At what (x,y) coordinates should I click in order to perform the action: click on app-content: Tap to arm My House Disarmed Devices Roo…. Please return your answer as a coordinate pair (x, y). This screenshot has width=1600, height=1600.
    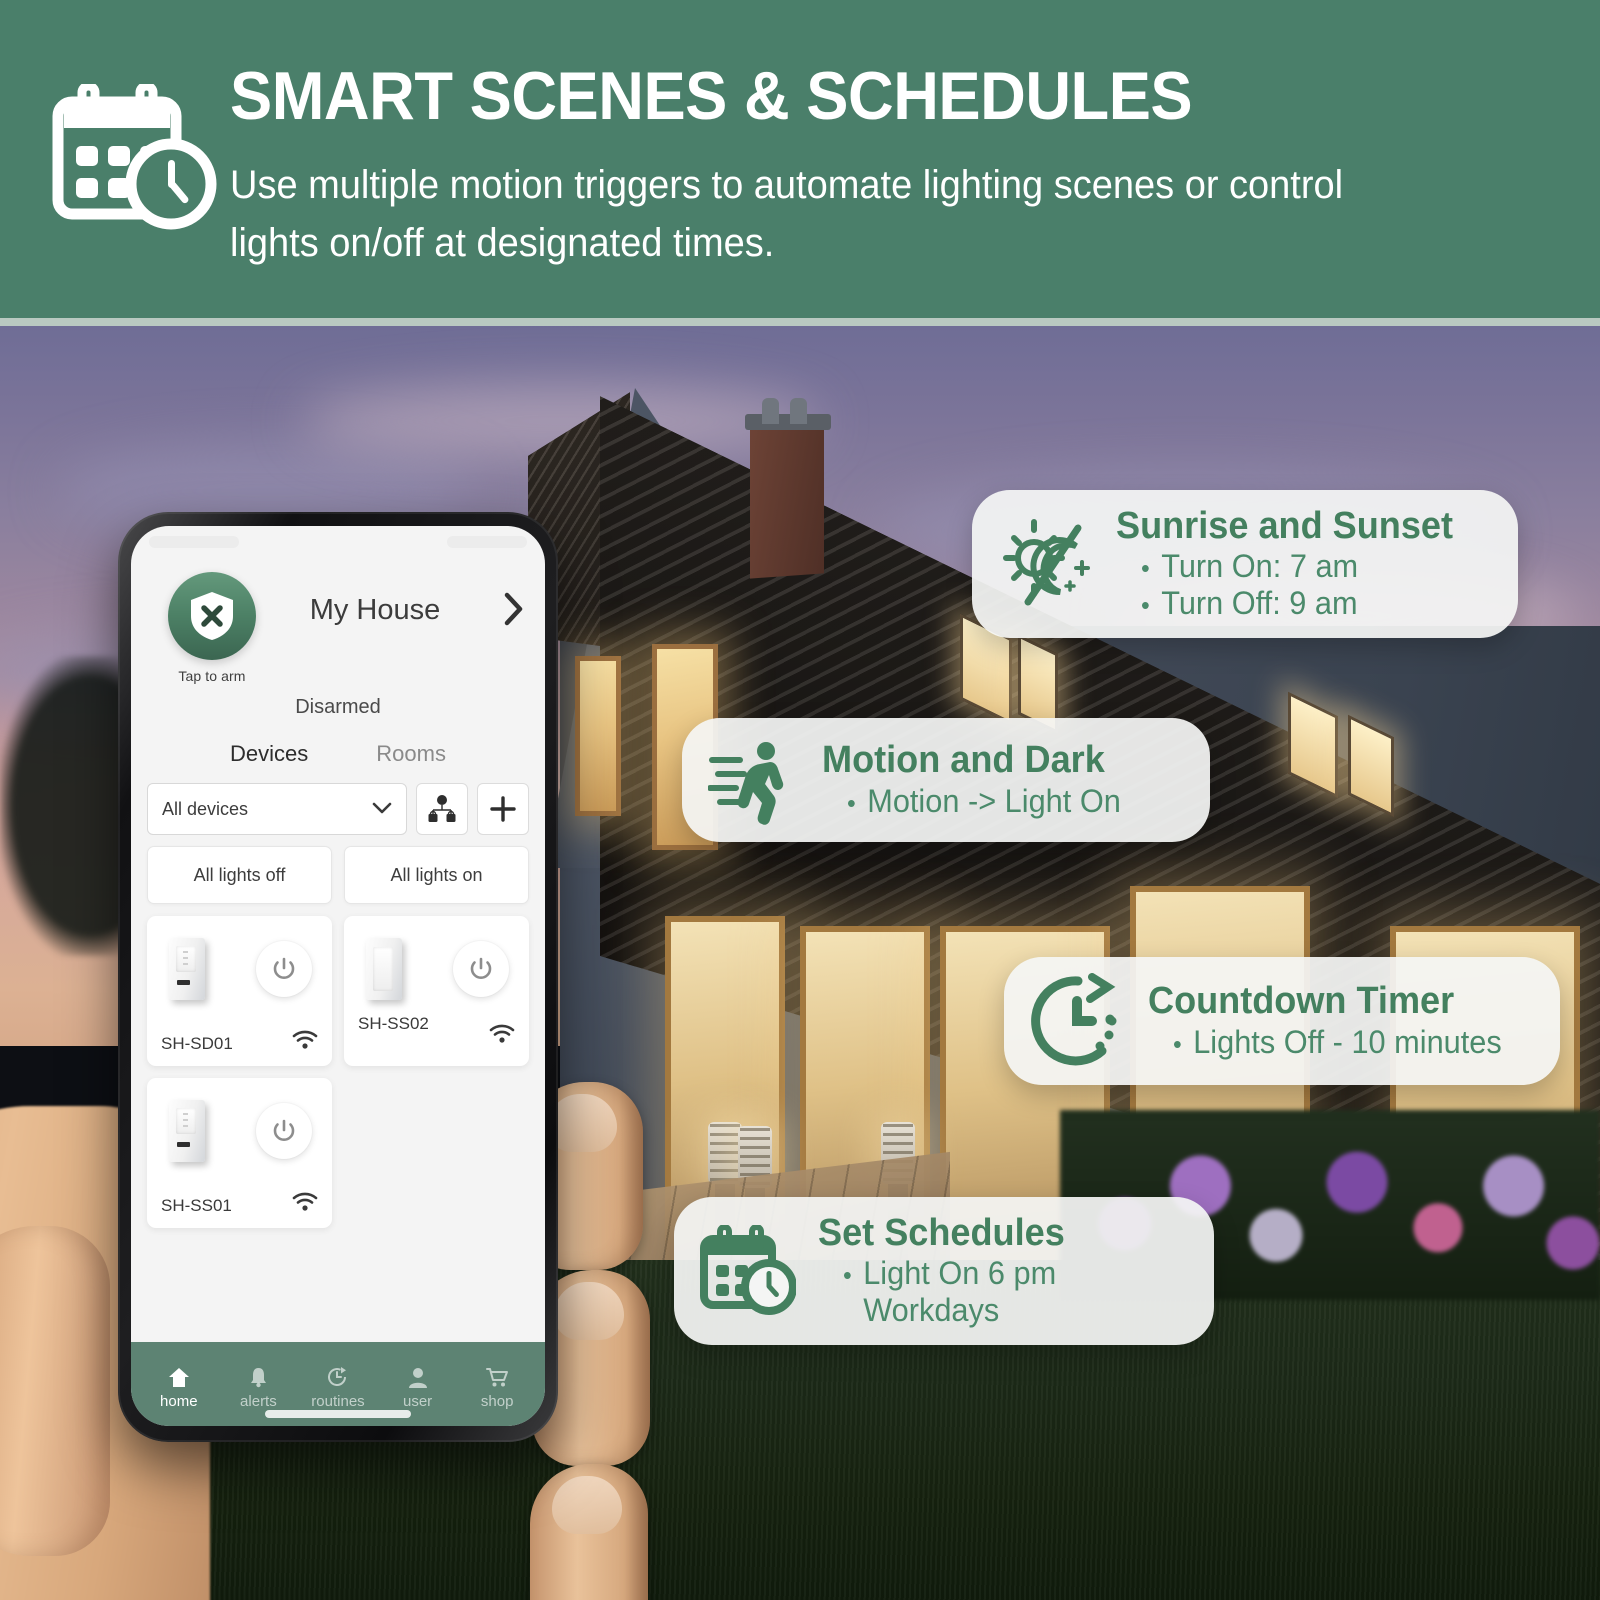
    Looking at the image, I should click on (338, 951).